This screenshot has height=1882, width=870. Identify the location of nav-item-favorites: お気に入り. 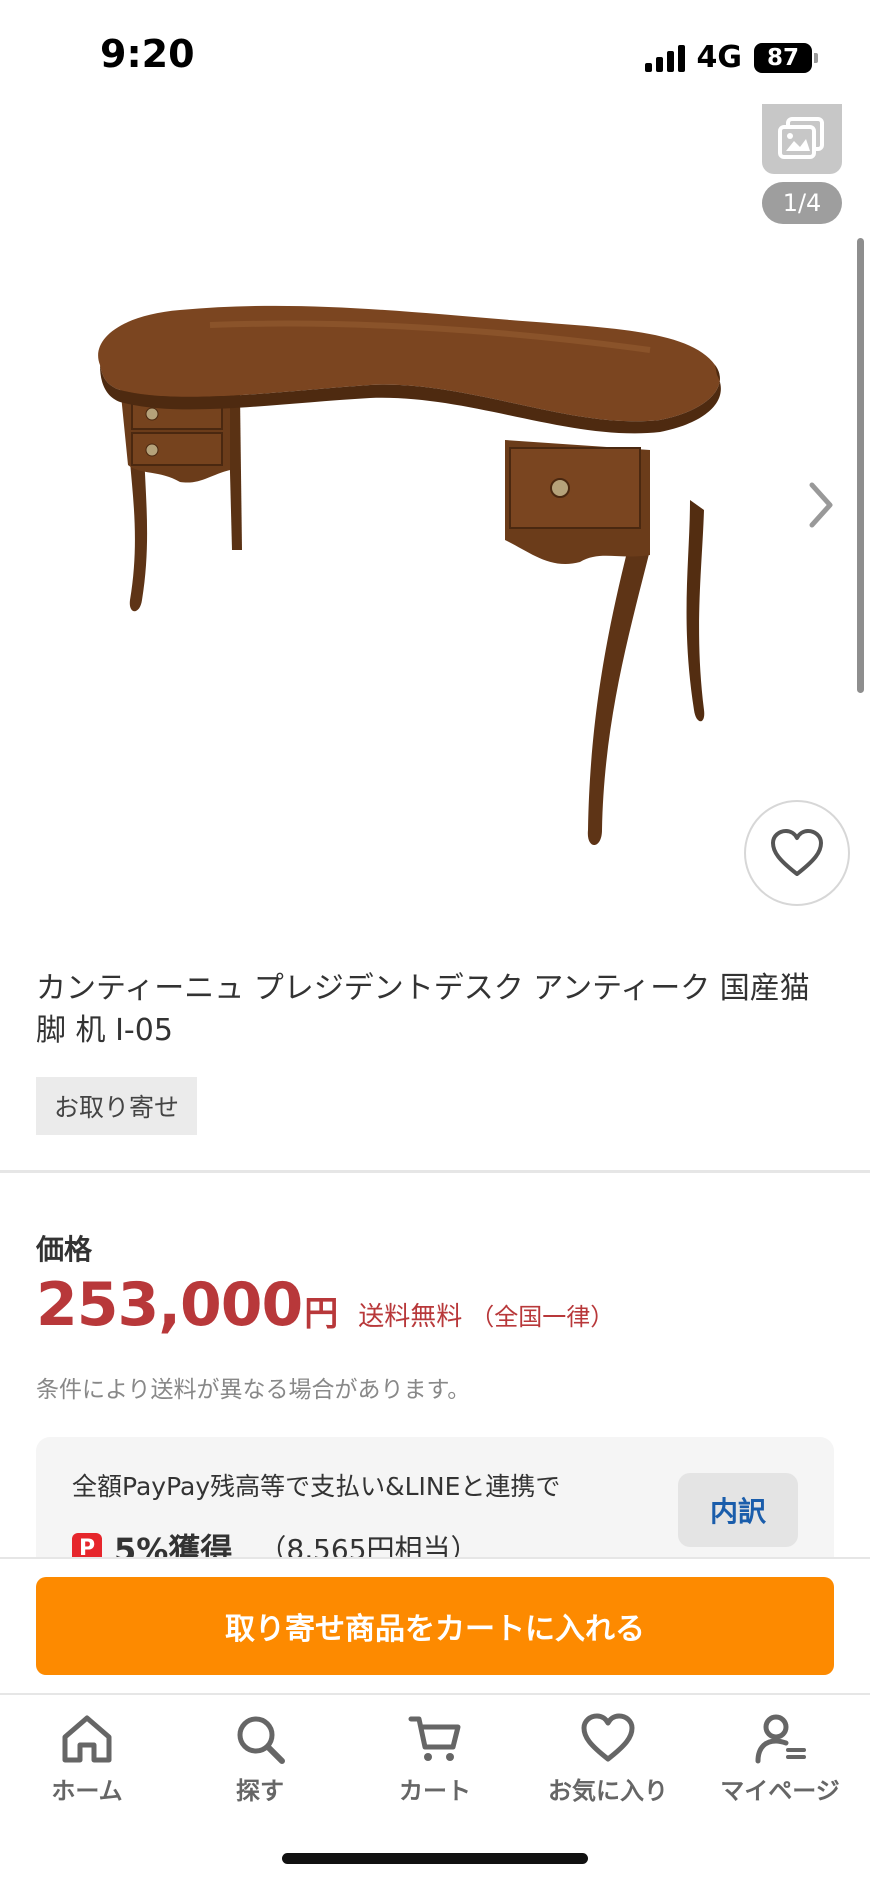
(608, 1759).